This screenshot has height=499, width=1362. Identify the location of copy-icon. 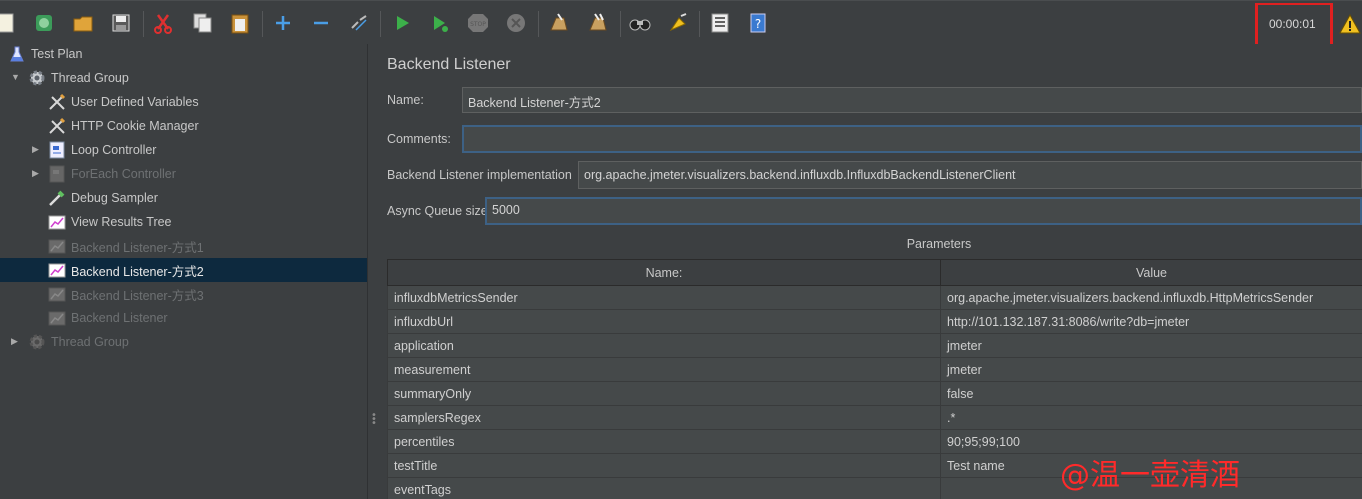
(202, 23).